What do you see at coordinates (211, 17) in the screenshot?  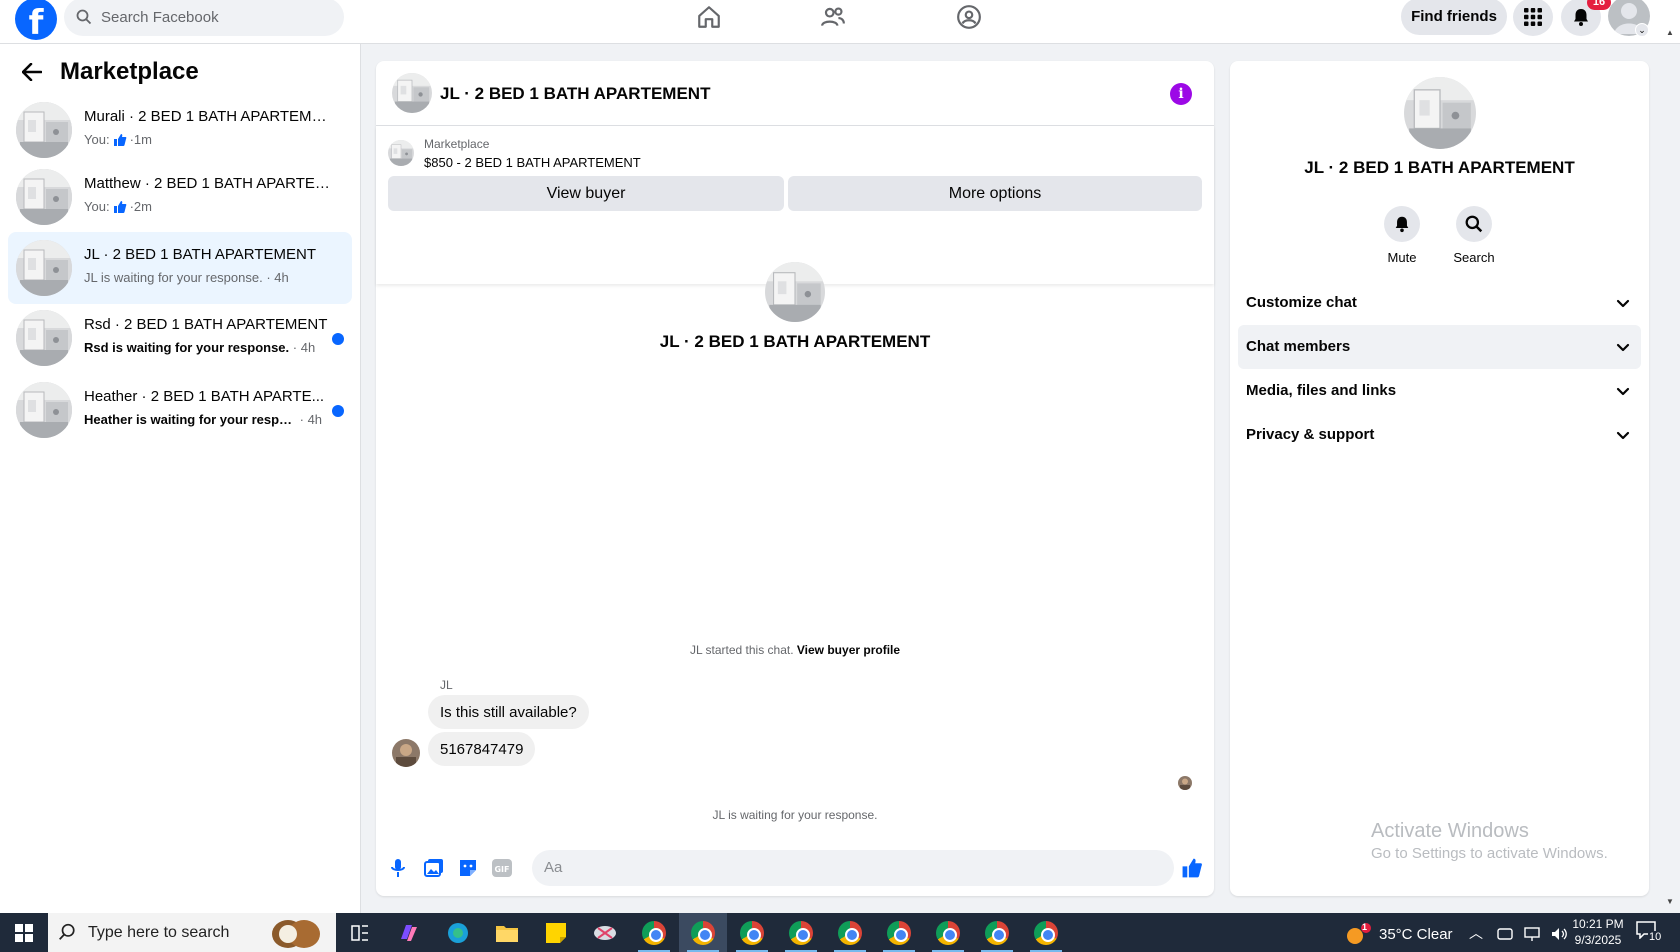 I see `search-input` at bounding box center [211, 17].